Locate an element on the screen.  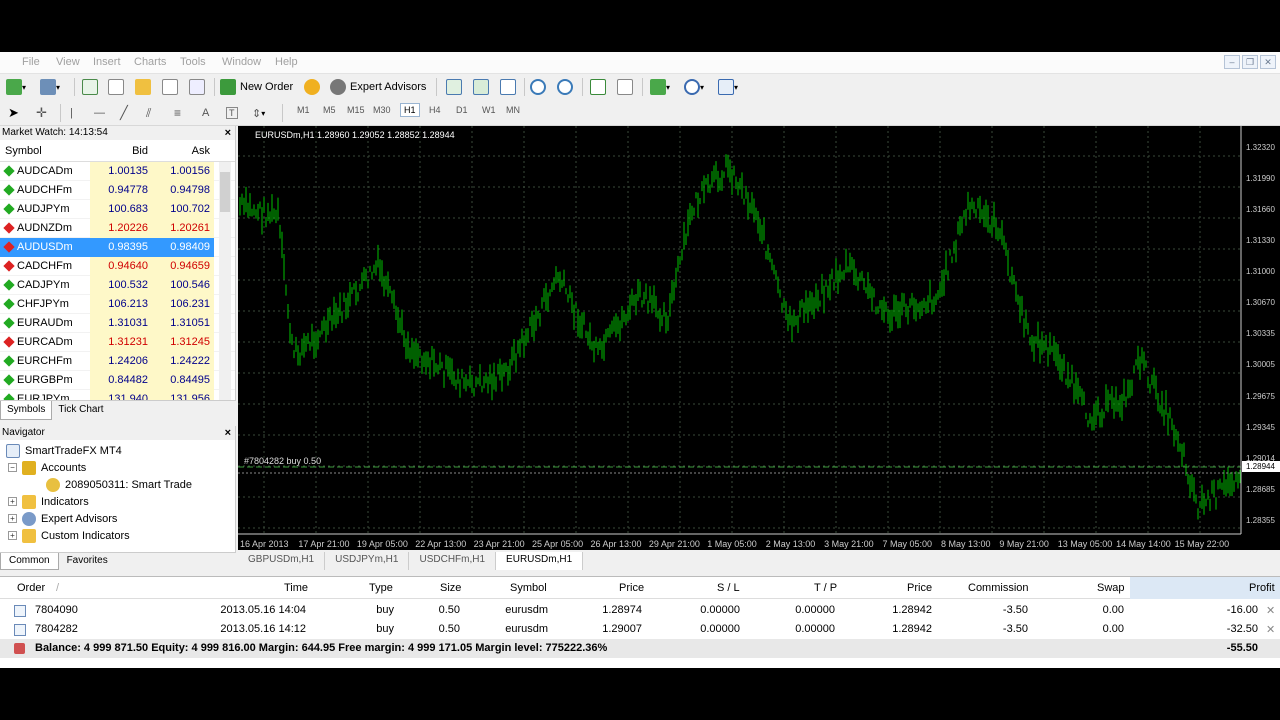
timeframe-h4: H4 is located at coordinates (435, 110).